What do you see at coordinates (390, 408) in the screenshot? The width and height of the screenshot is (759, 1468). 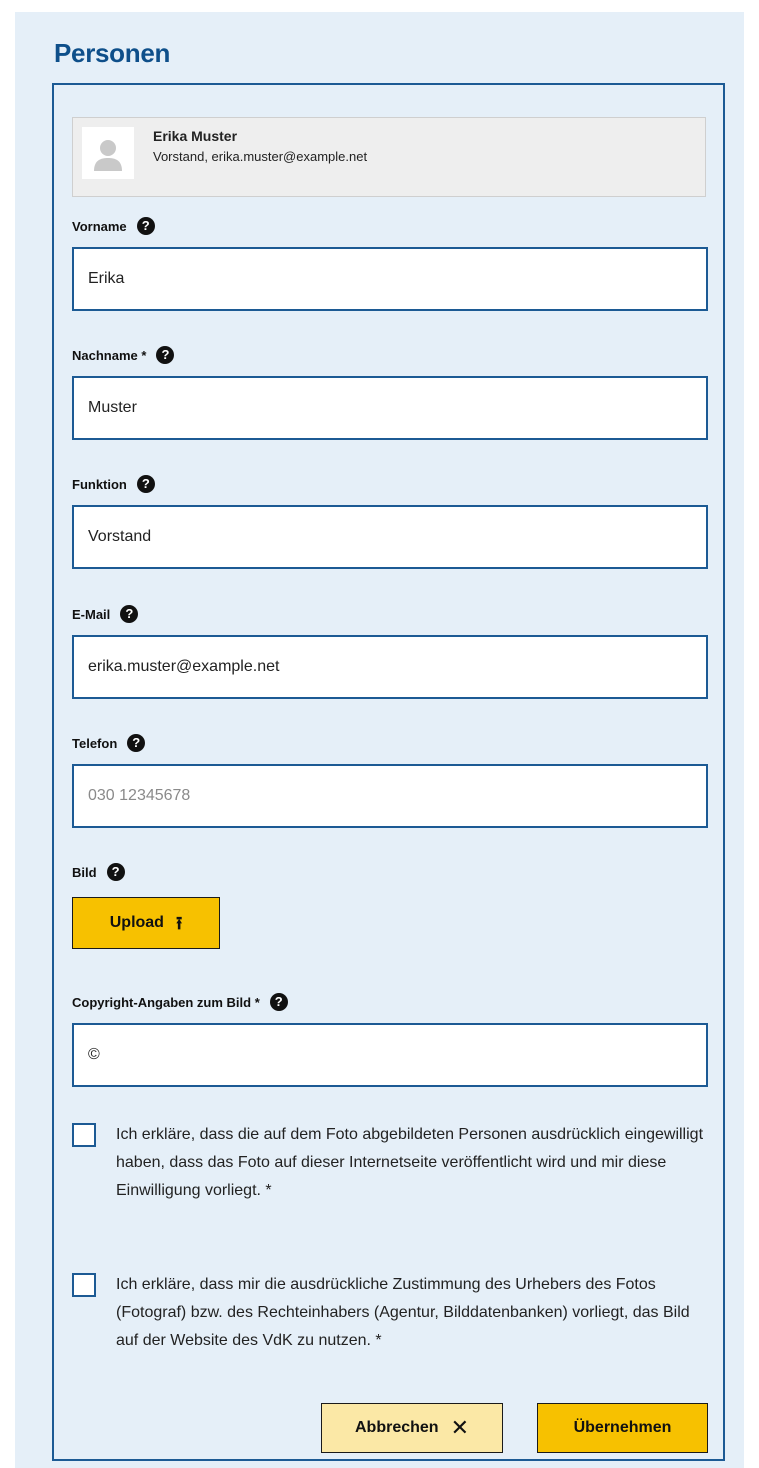 I see `nachname-input` at bounding box center [390, 408].